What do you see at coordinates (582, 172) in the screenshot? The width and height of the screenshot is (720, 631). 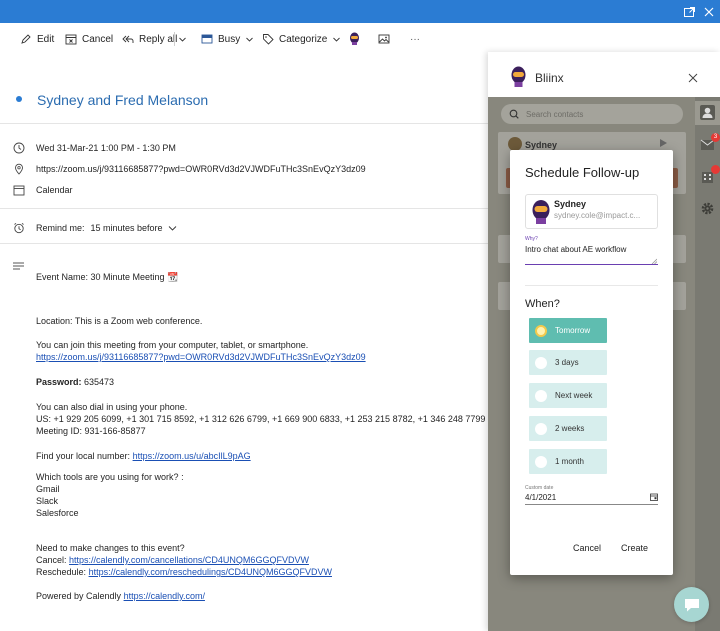 I see `dialog-title: Schedule Follow-up` at bounding box center [582, 172].